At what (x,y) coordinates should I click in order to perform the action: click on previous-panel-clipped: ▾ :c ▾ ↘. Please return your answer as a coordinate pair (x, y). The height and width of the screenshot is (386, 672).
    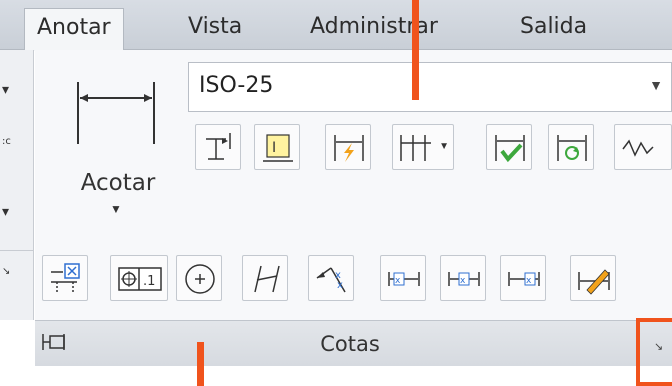
    Looking at the image, I should click on (17, 185).